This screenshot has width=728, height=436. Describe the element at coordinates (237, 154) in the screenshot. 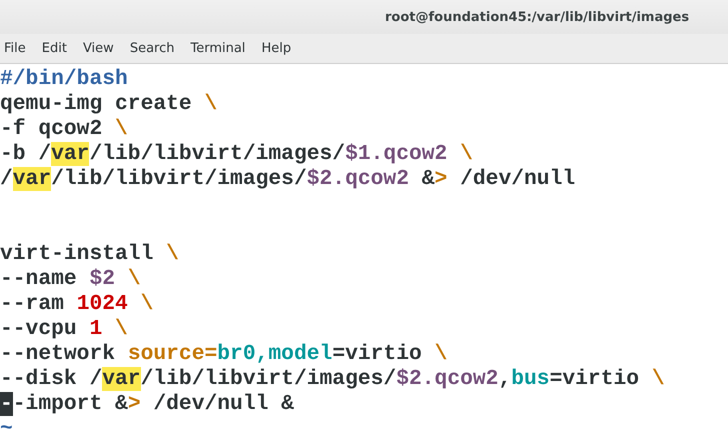

I see `code-line: -b /var/lib/libvirt/images/$1.qcow2 \` at that location.